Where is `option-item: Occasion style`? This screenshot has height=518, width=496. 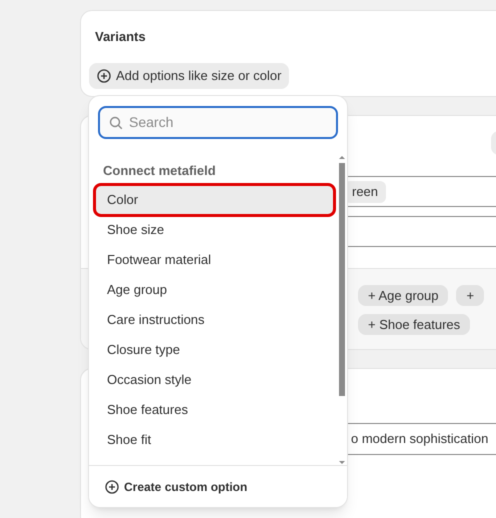
option-item: Occasion style is located at coordinates (214, 380).